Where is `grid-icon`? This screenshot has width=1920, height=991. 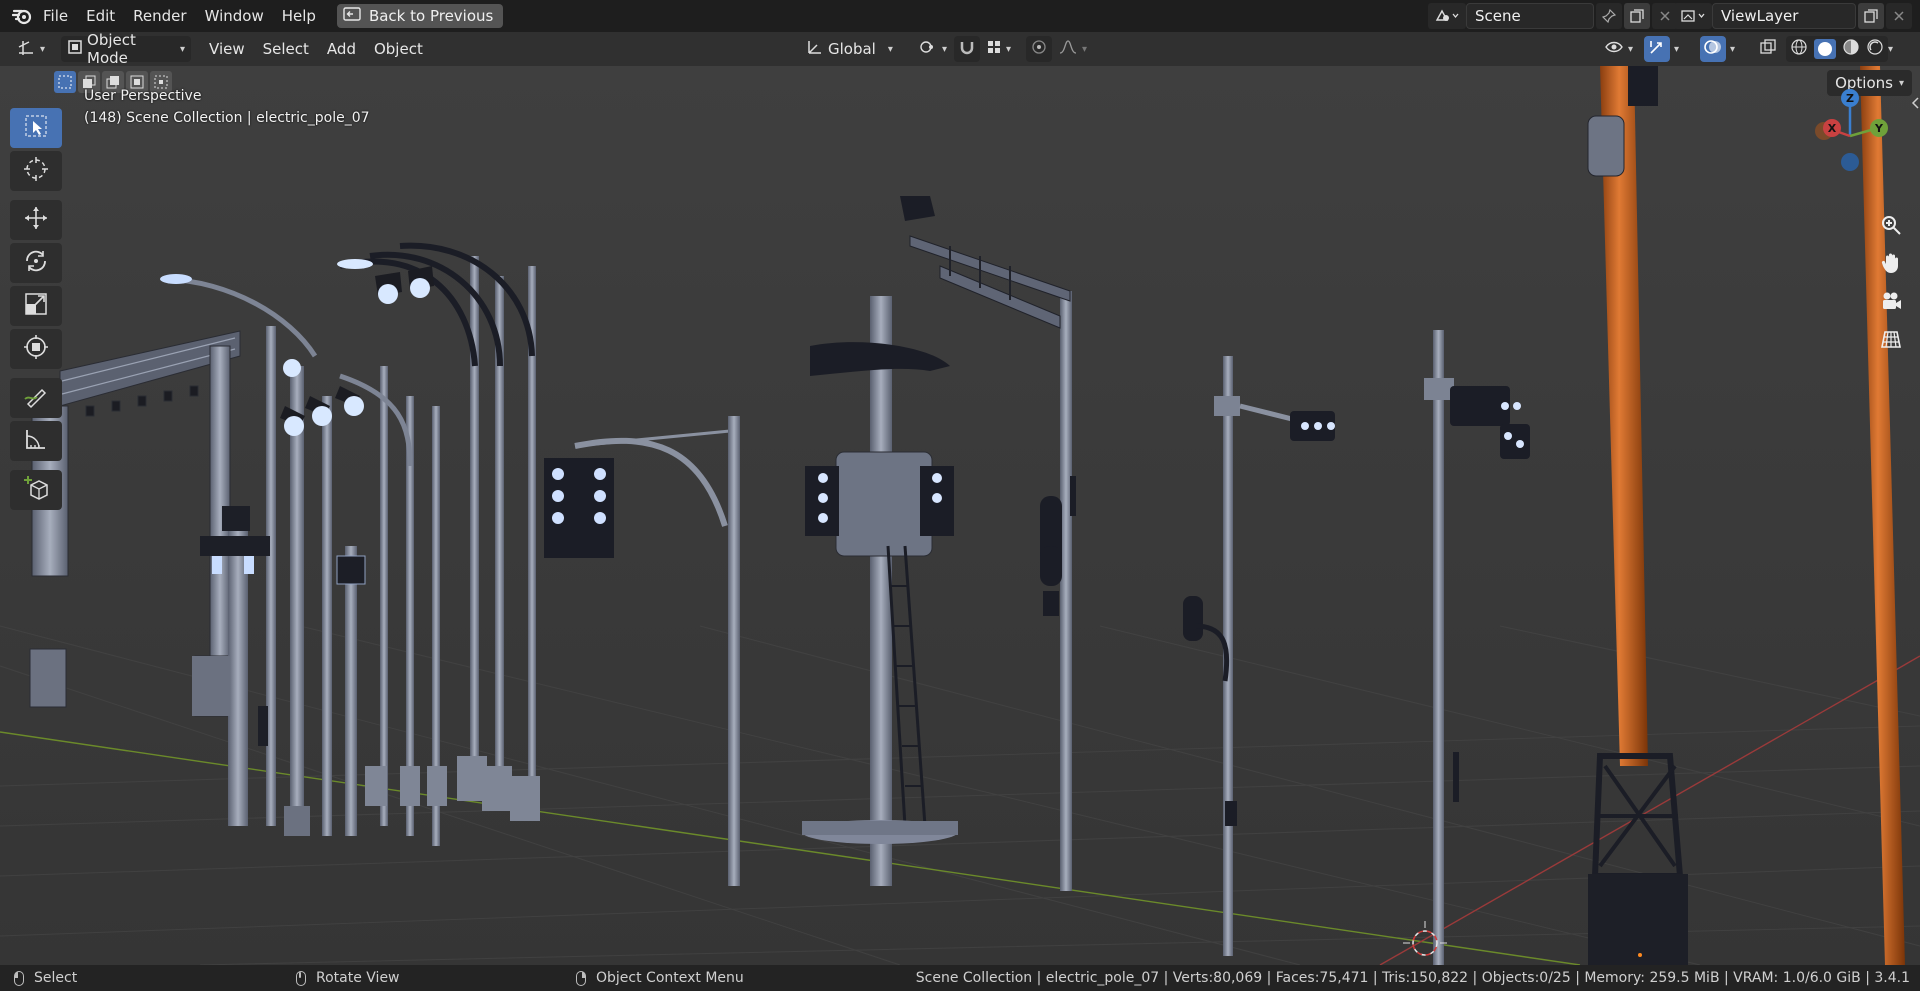
grid-icon is located at coordinates (1891, 341).